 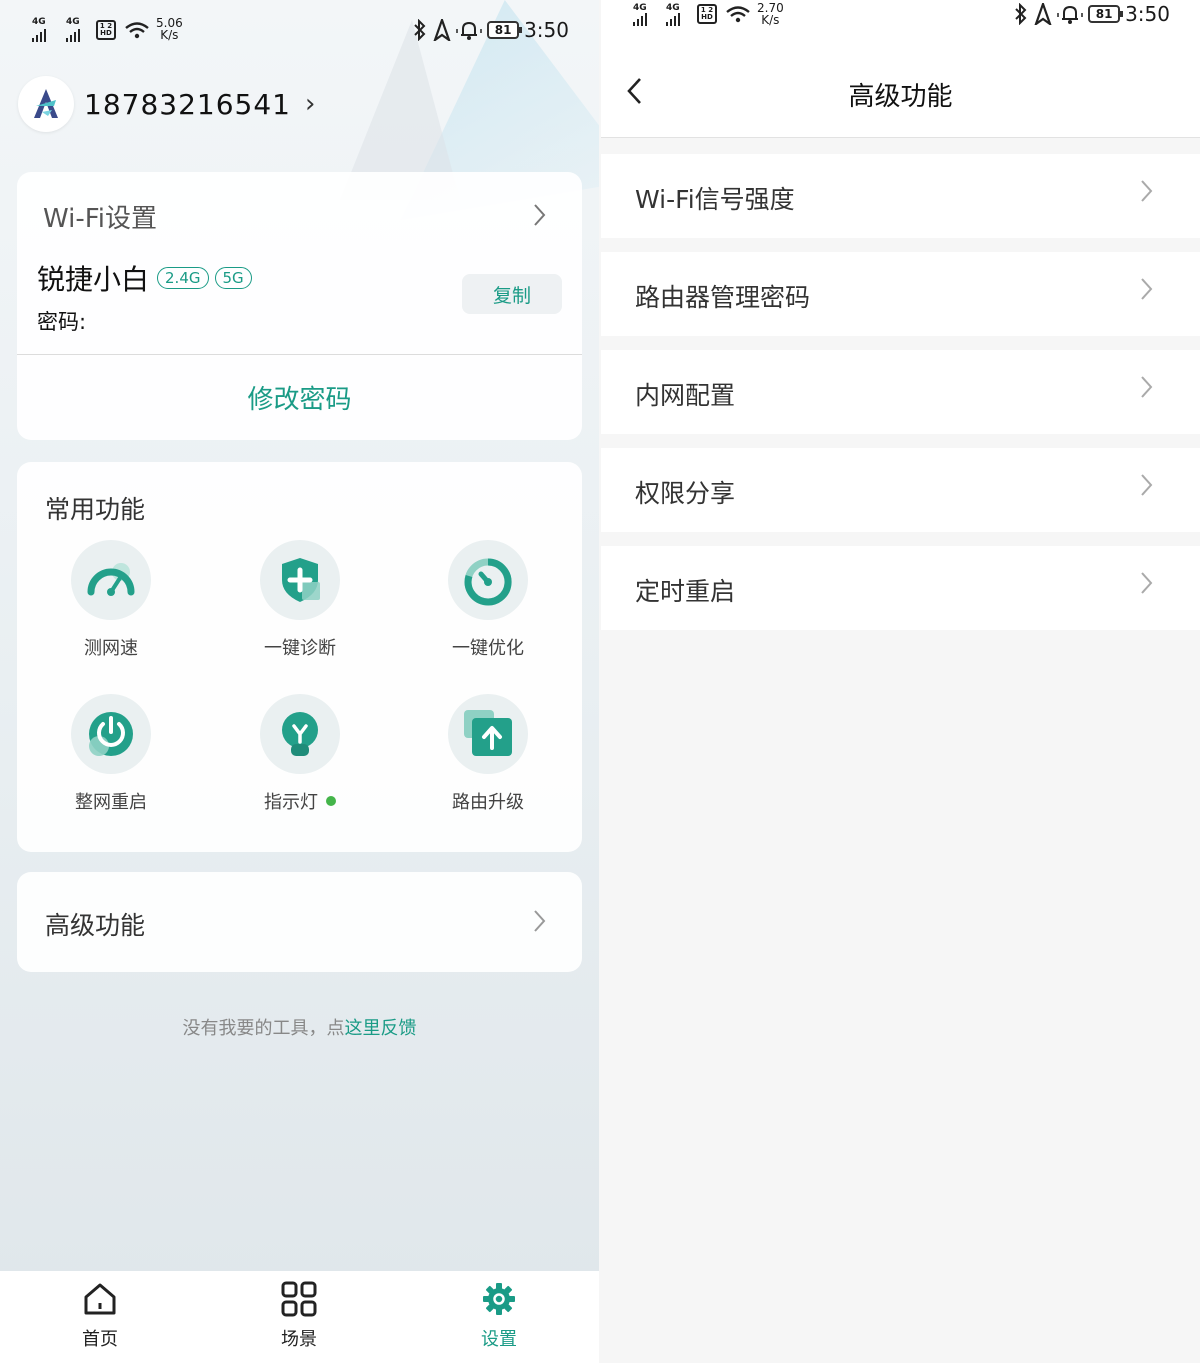 I want to click on tab-label: 场景, so click(x=299, y=1339).